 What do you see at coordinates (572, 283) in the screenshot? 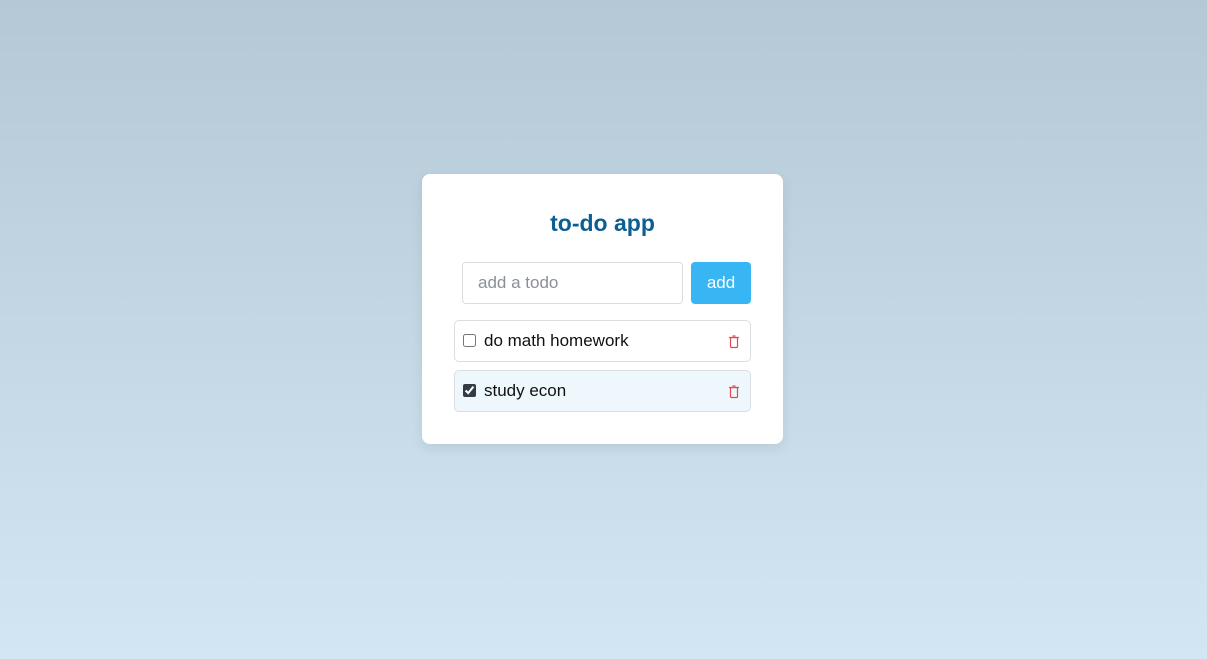
I see `todo-input` at bounding box center [572, 283].